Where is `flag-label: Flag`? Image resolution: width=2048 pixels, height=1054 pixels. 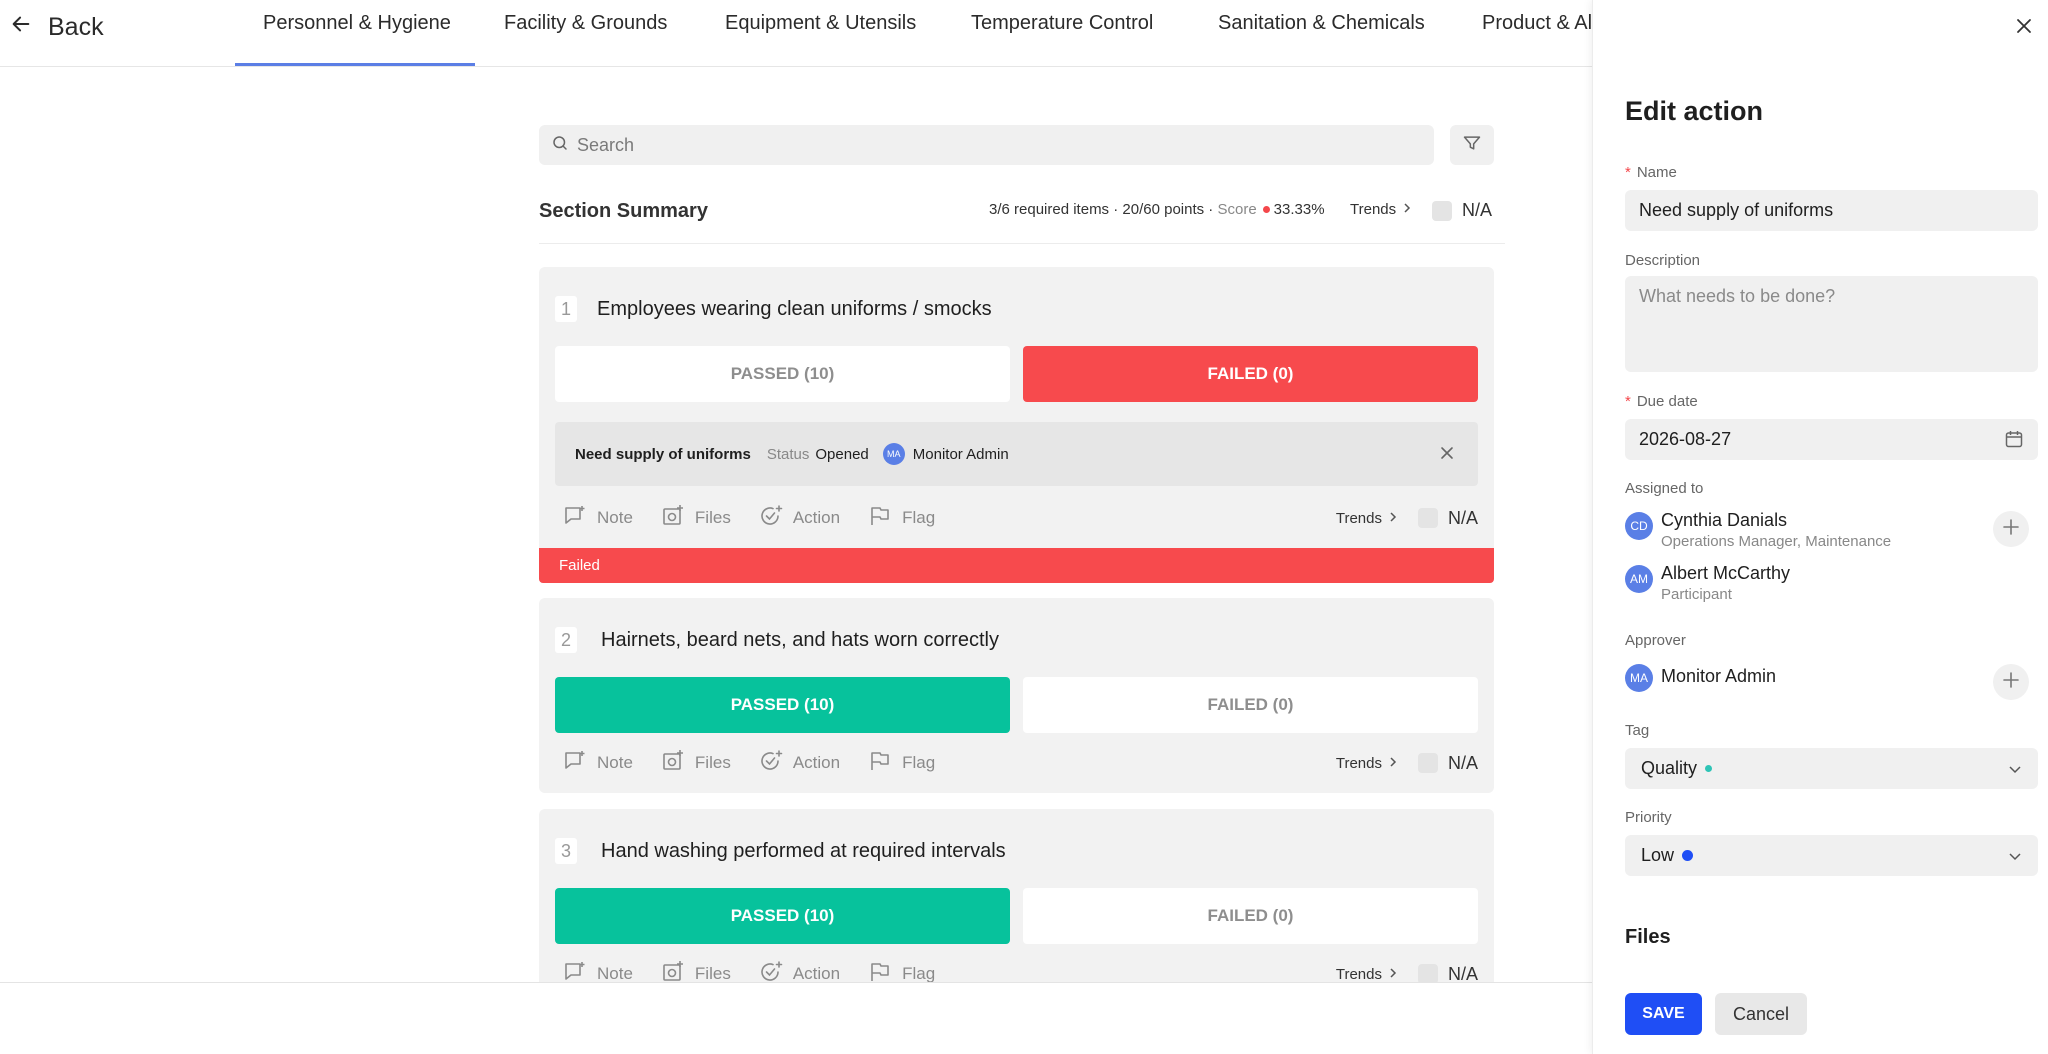
flag-label: Flag is located at coordinates (919, 517).